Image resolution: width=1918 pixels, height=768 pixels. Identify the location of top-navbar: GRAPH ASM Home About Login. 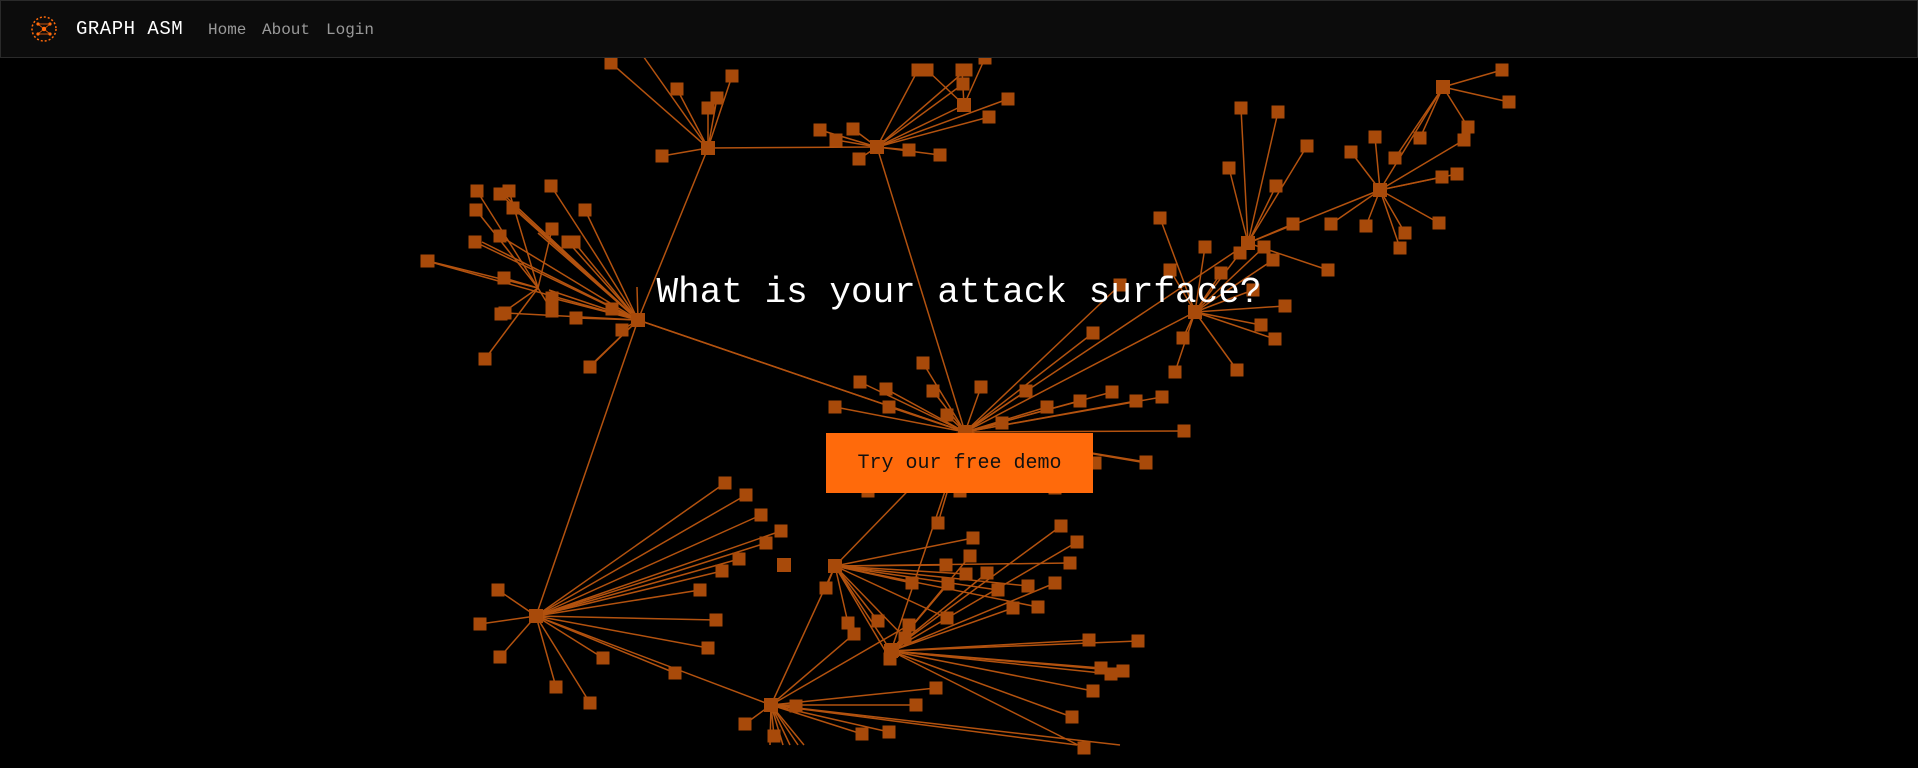
(959, 29).